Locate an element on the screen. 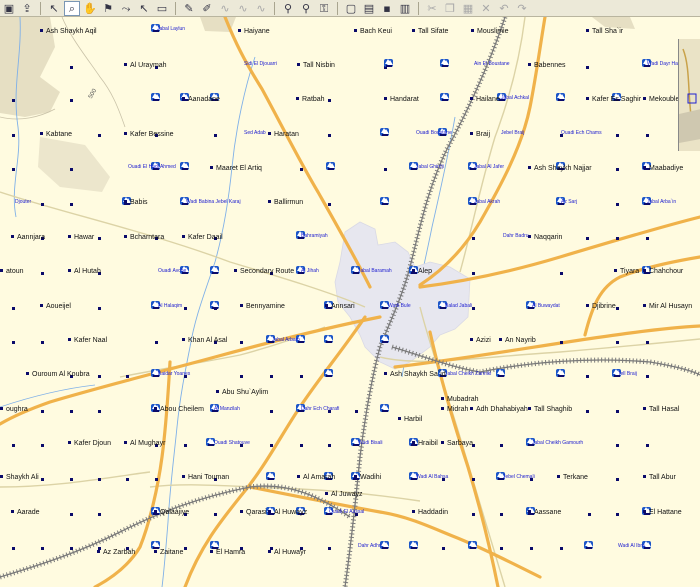 The image size is (700, 587). feature-label: Jebel Chemali is located at coordinates (519, 477).